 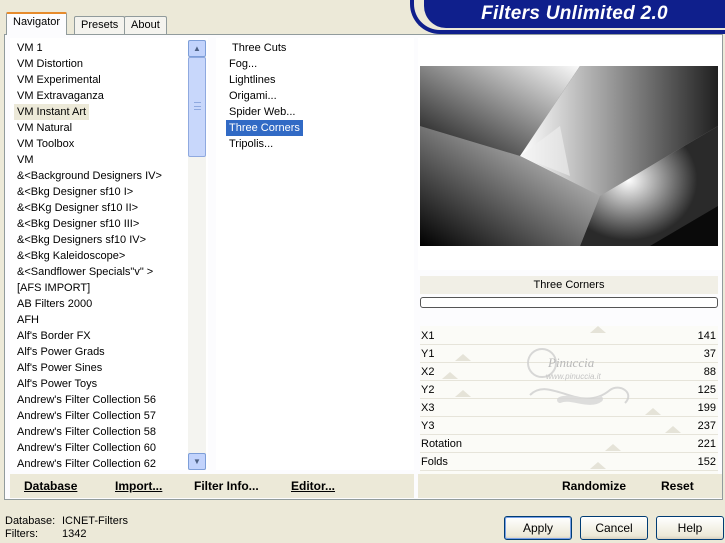 What do you see at coordinates (86, 432) in the screenshot?
I see `category-item: Andrew's Filter Collection 58` at bounding box center [86, 432].